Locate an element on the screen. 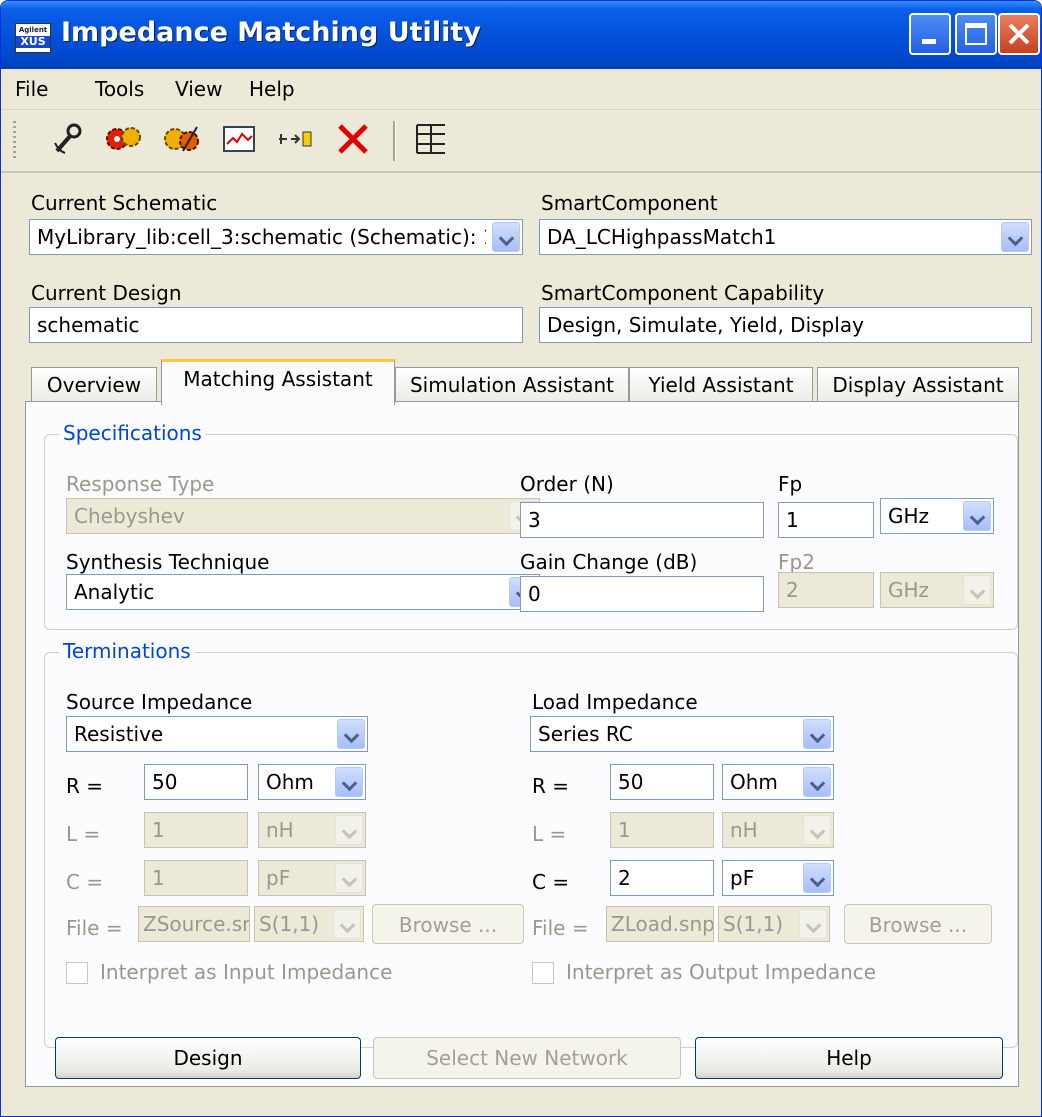  fp-field: 1 is located at coordinates (826, 520).